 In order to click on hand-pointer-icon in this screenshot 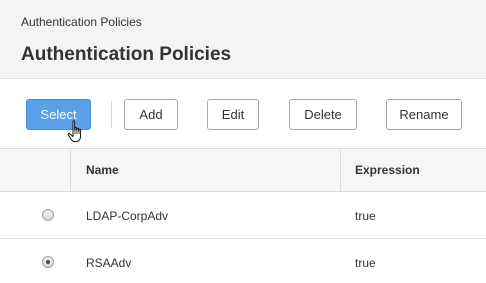, I will do `click(74, 131)`.